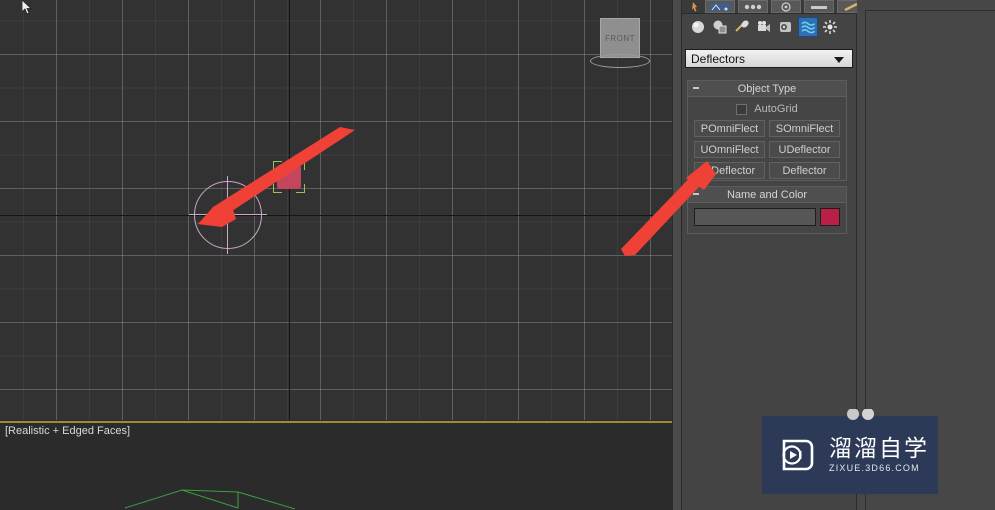 The height and width of the screenshot is (510, 995). I want to click on create-geometry-tab, so click(698, 27).